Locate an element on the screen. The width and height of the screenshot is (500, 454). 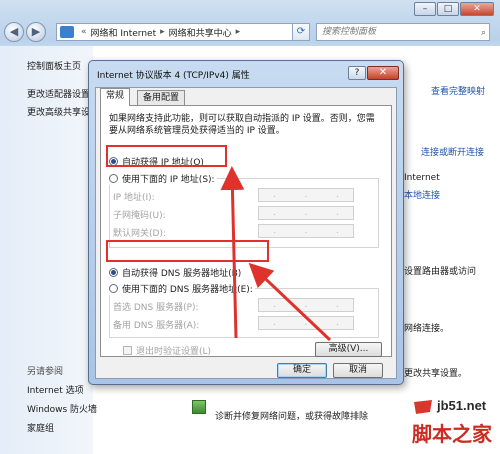
dns-manual-label: 使用下面的 DNS 服务器地址(E): is located at coordinates (187, 290).